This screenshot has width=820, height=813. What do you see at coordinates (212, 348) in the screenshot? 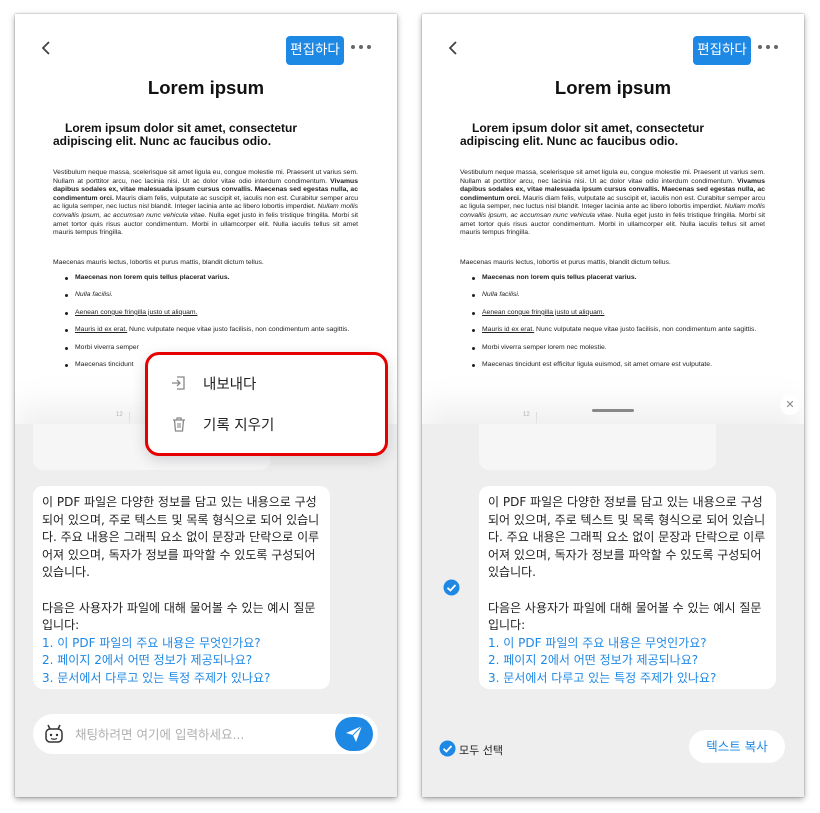
I see `list-item: Morbi viverra semper` at bounding box center [212, 348].